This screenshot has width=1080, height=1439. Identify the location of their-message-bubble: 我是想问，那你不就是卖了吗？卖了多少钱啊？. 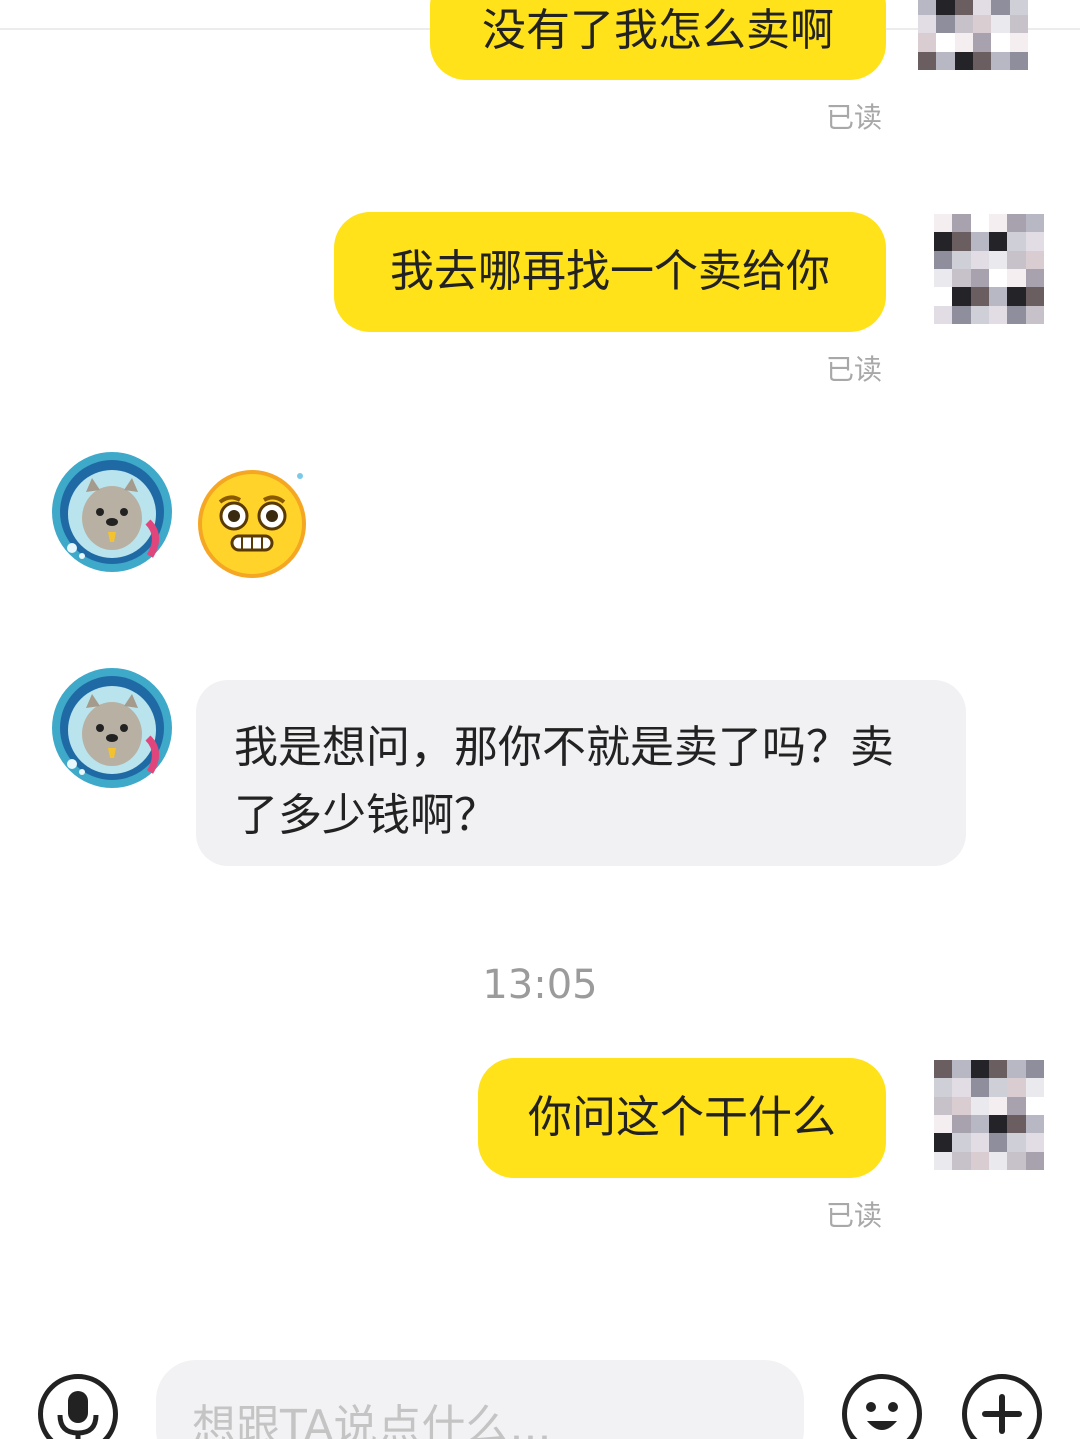
(581, 773).